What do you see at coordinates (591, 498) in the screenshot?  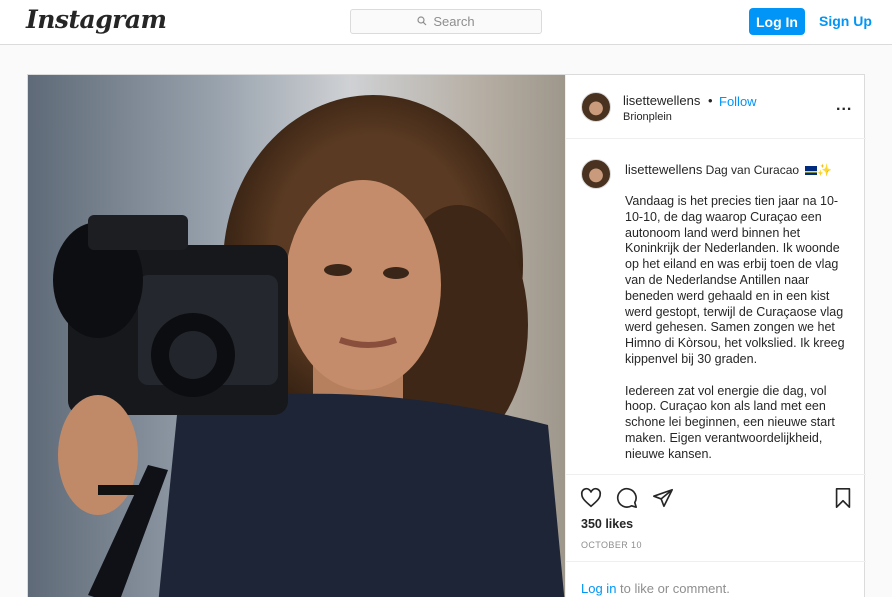 I see `heart-icon` at bounding box center [591, 498].